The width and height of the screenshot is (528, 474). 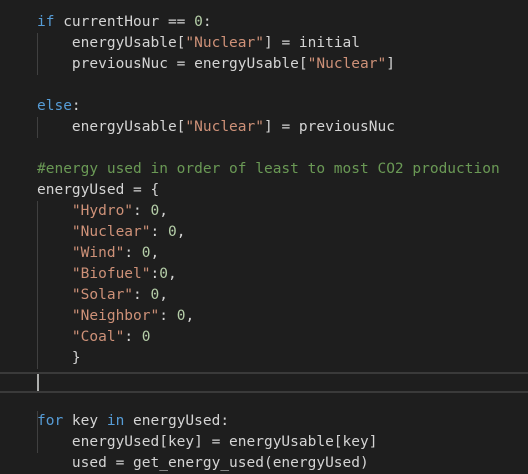 I want to click on code-token: energyUsed = {, so click(x=98, y=190).